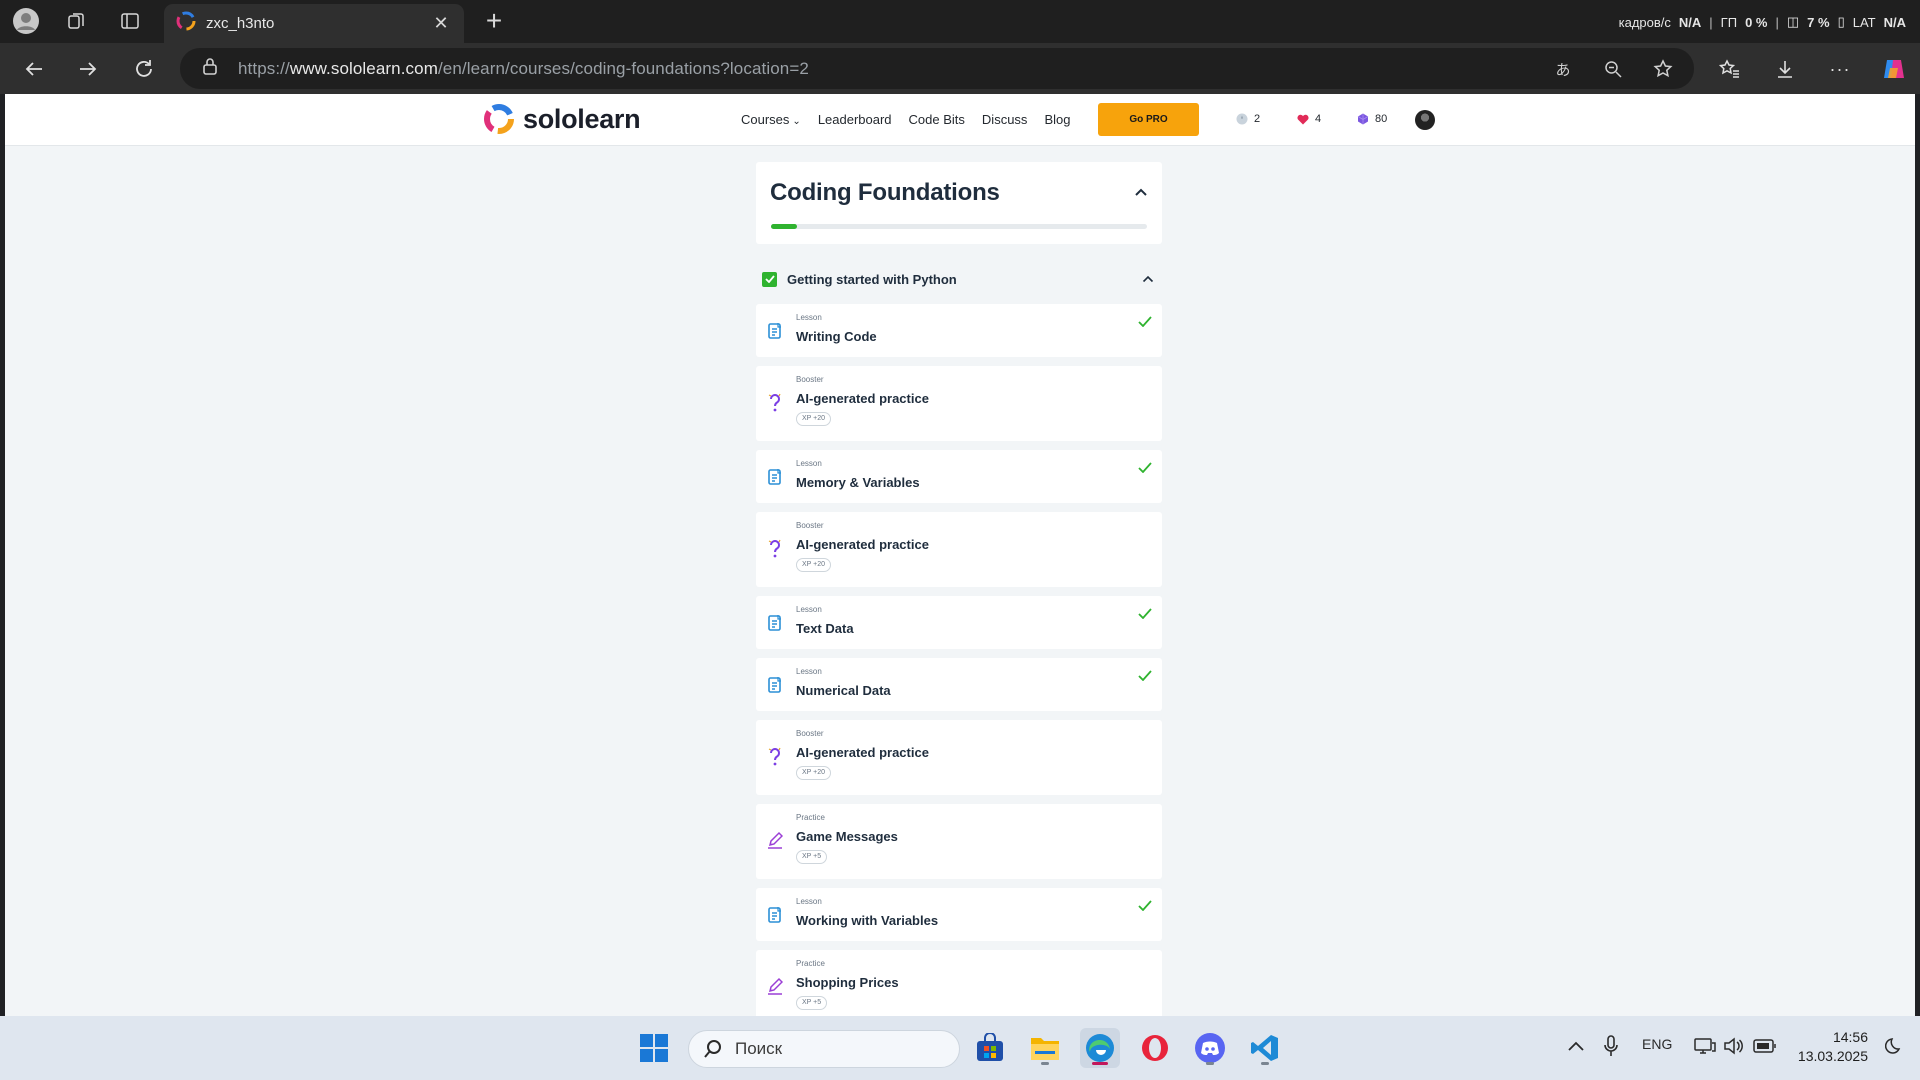 This screenshot has height=1080, width=1920. What do you see at coordinates (494, 22) in the screenshot?
I see `new-tab-button: +` at bounding box center [494, 22].